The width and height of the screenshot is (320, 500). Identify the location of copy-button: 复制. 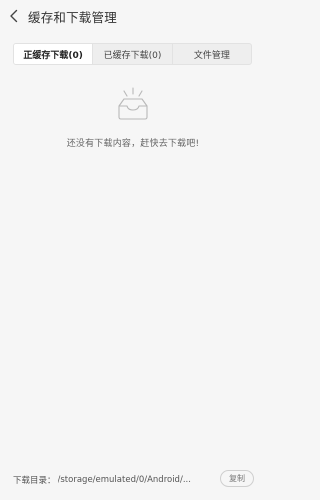
(237, 478).